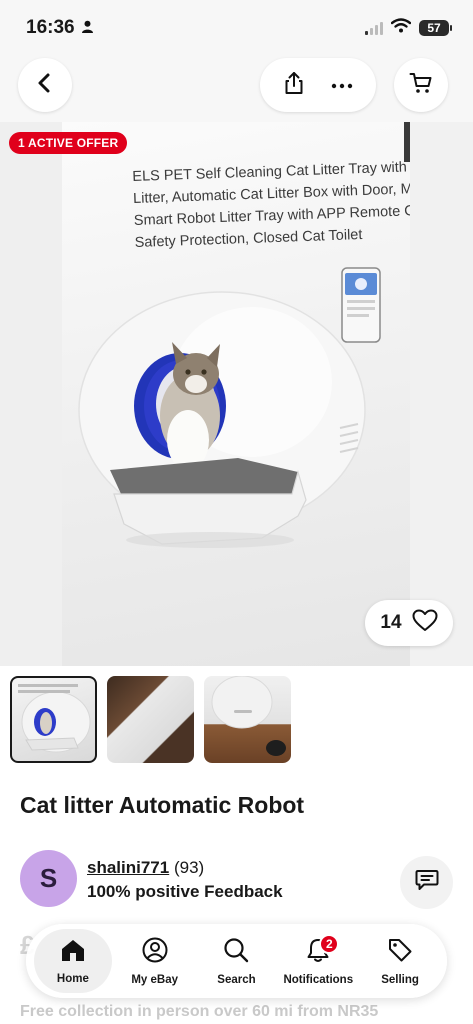 This screenshot has height=1024, width=473. I want to click on item-title: Cat litter Automatic Robot, so click(162, 805).